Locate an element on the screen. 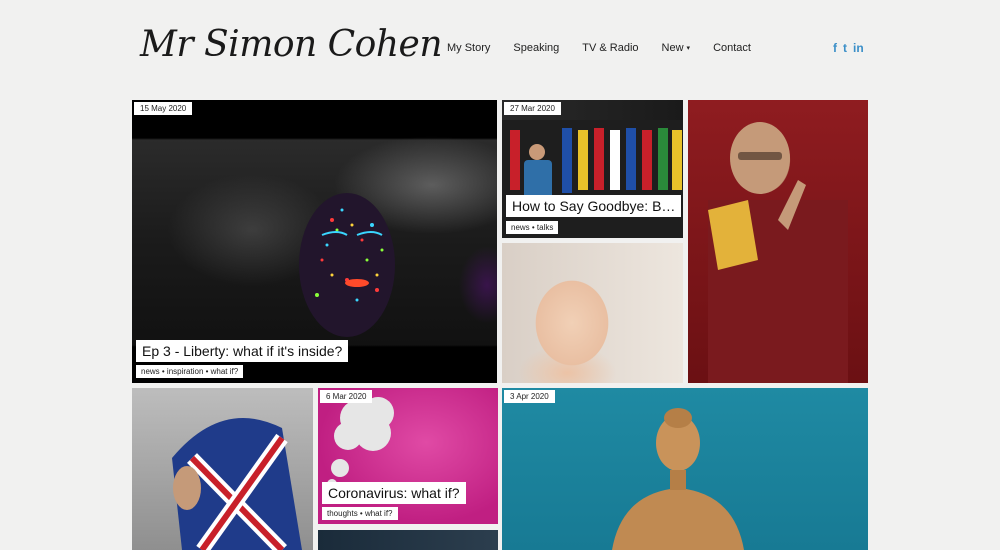 The image size is (1000, 550). post-date: 27 Mar 2020 is located at coordinates (532, 108).